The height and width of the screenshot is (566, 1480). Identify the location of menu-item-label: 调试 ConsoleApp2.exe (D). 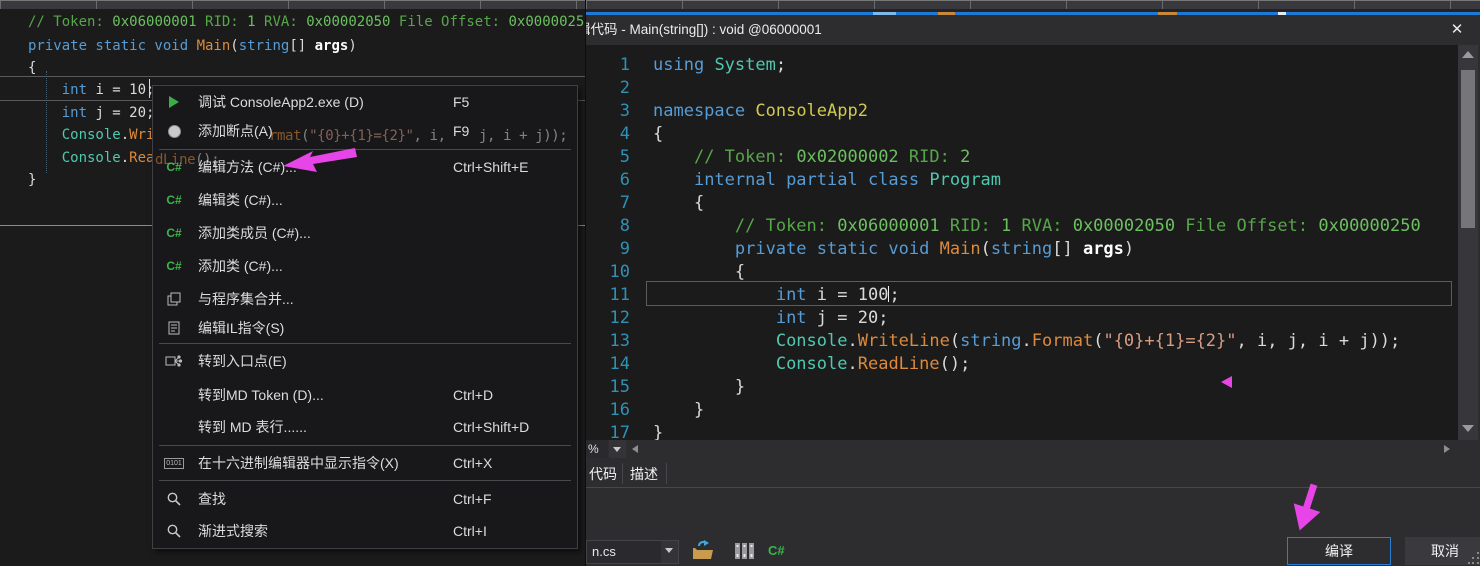
(281, 102).